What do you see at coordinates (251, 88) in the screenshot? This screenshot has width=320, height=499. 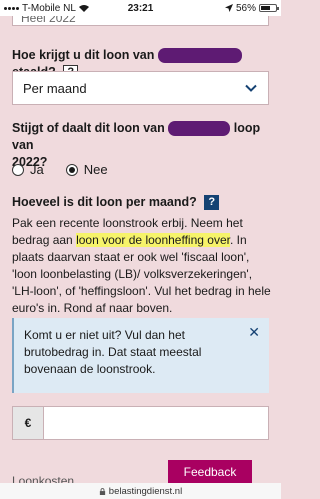 I see `chevron-down-icon` at bounding box center [251, 88].